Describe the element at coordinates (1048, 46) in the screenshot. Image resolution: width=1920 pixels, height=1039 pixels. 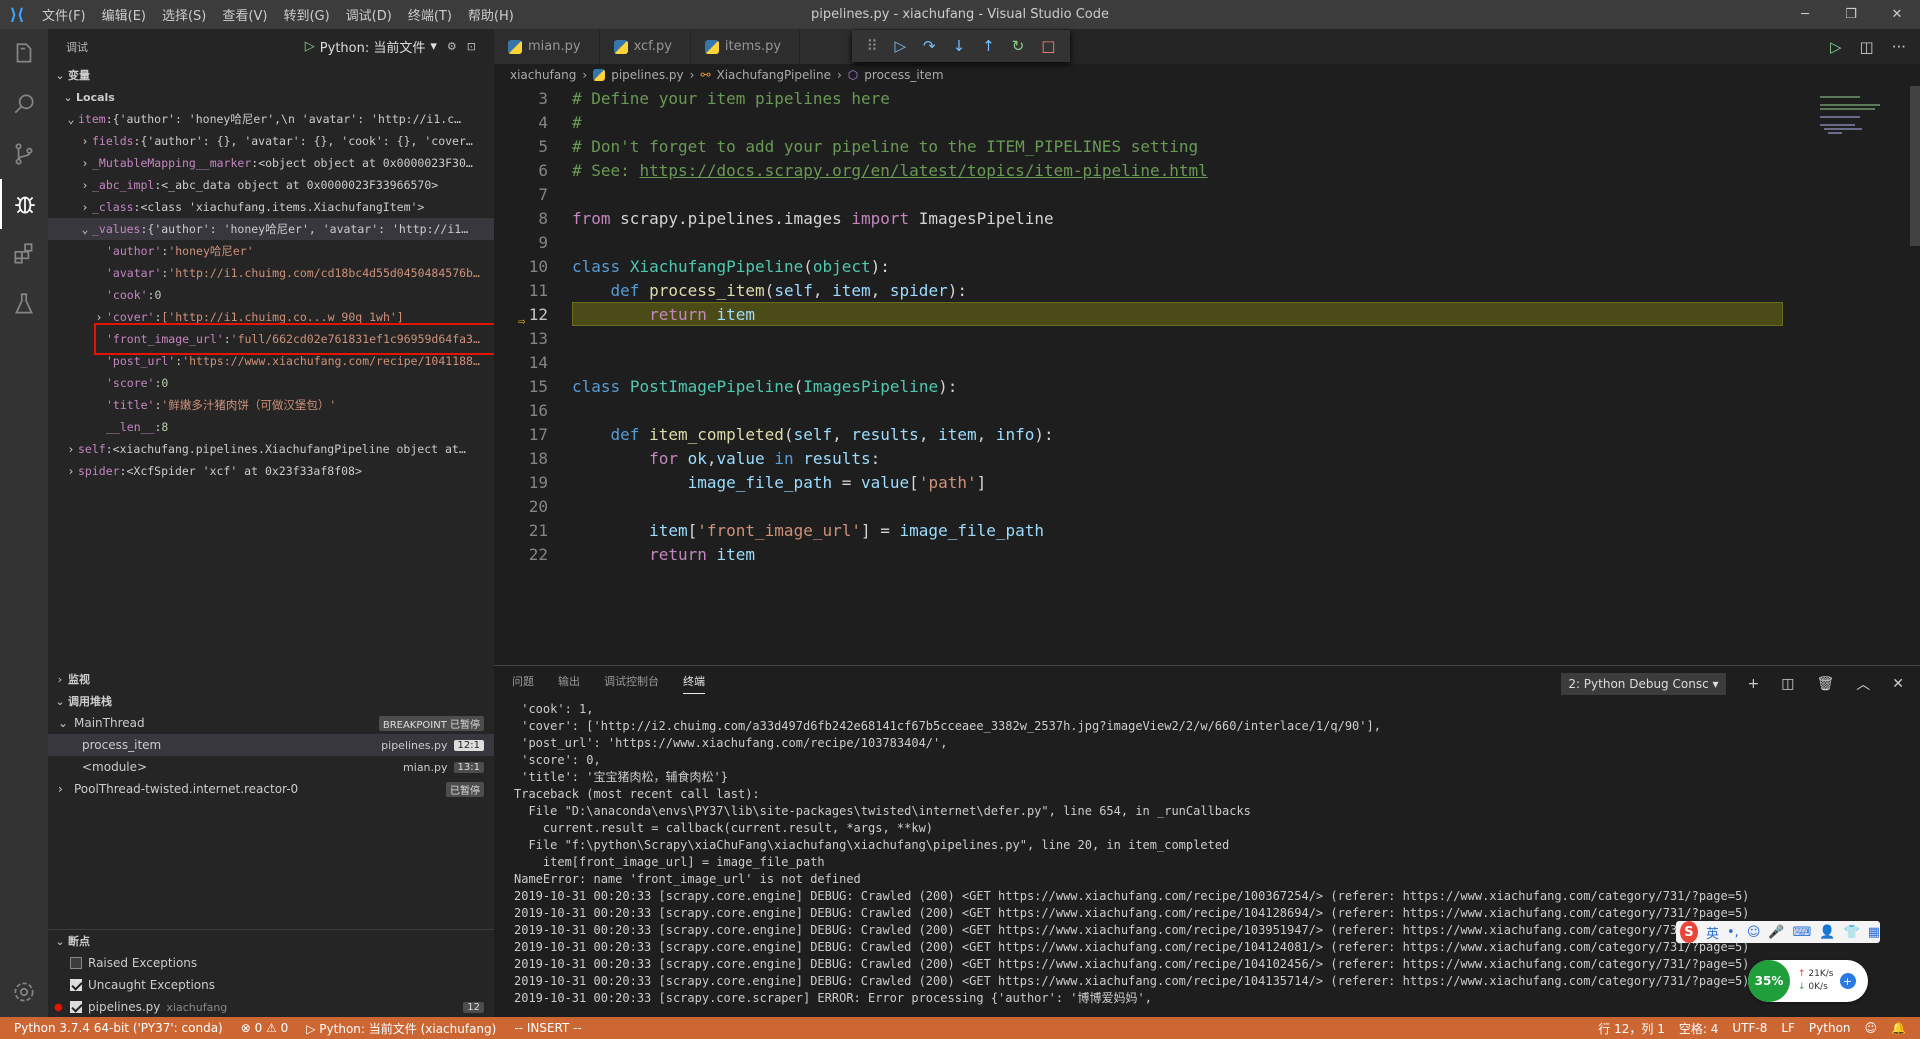
I see `stop-icon: □` at that location.